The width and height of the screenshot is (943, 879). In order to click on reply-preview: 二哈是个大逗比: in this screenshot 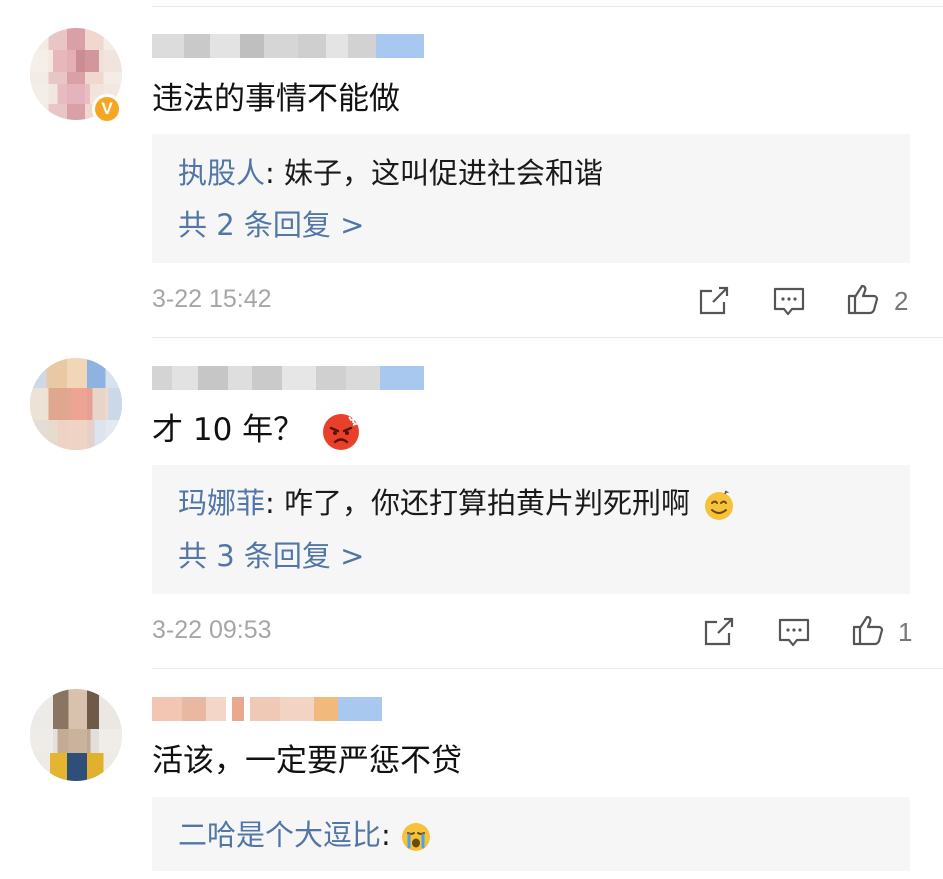, I will do `click(305, 835)`.